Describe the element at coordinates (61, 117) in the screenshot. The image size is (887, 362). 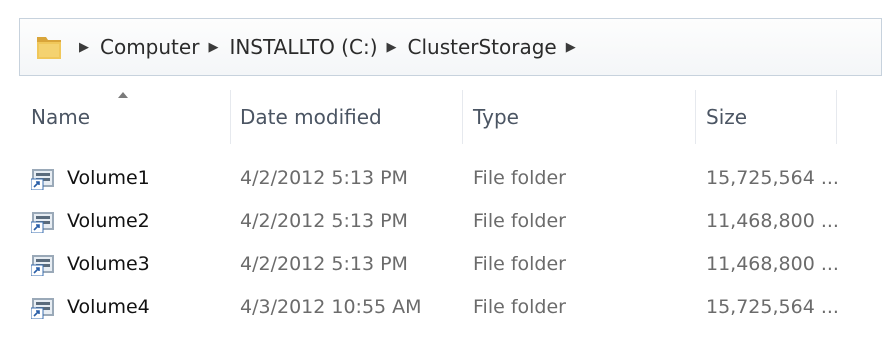
I see `column-header-name-label: Name` at that location.